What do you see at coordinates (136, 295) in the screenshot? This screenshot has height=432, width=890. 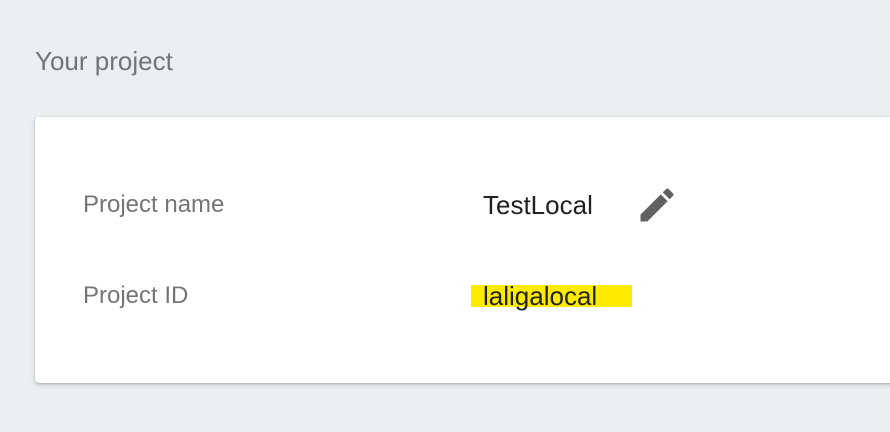 I see `project-id-label: Project ID` at bounding box center [136, 295].